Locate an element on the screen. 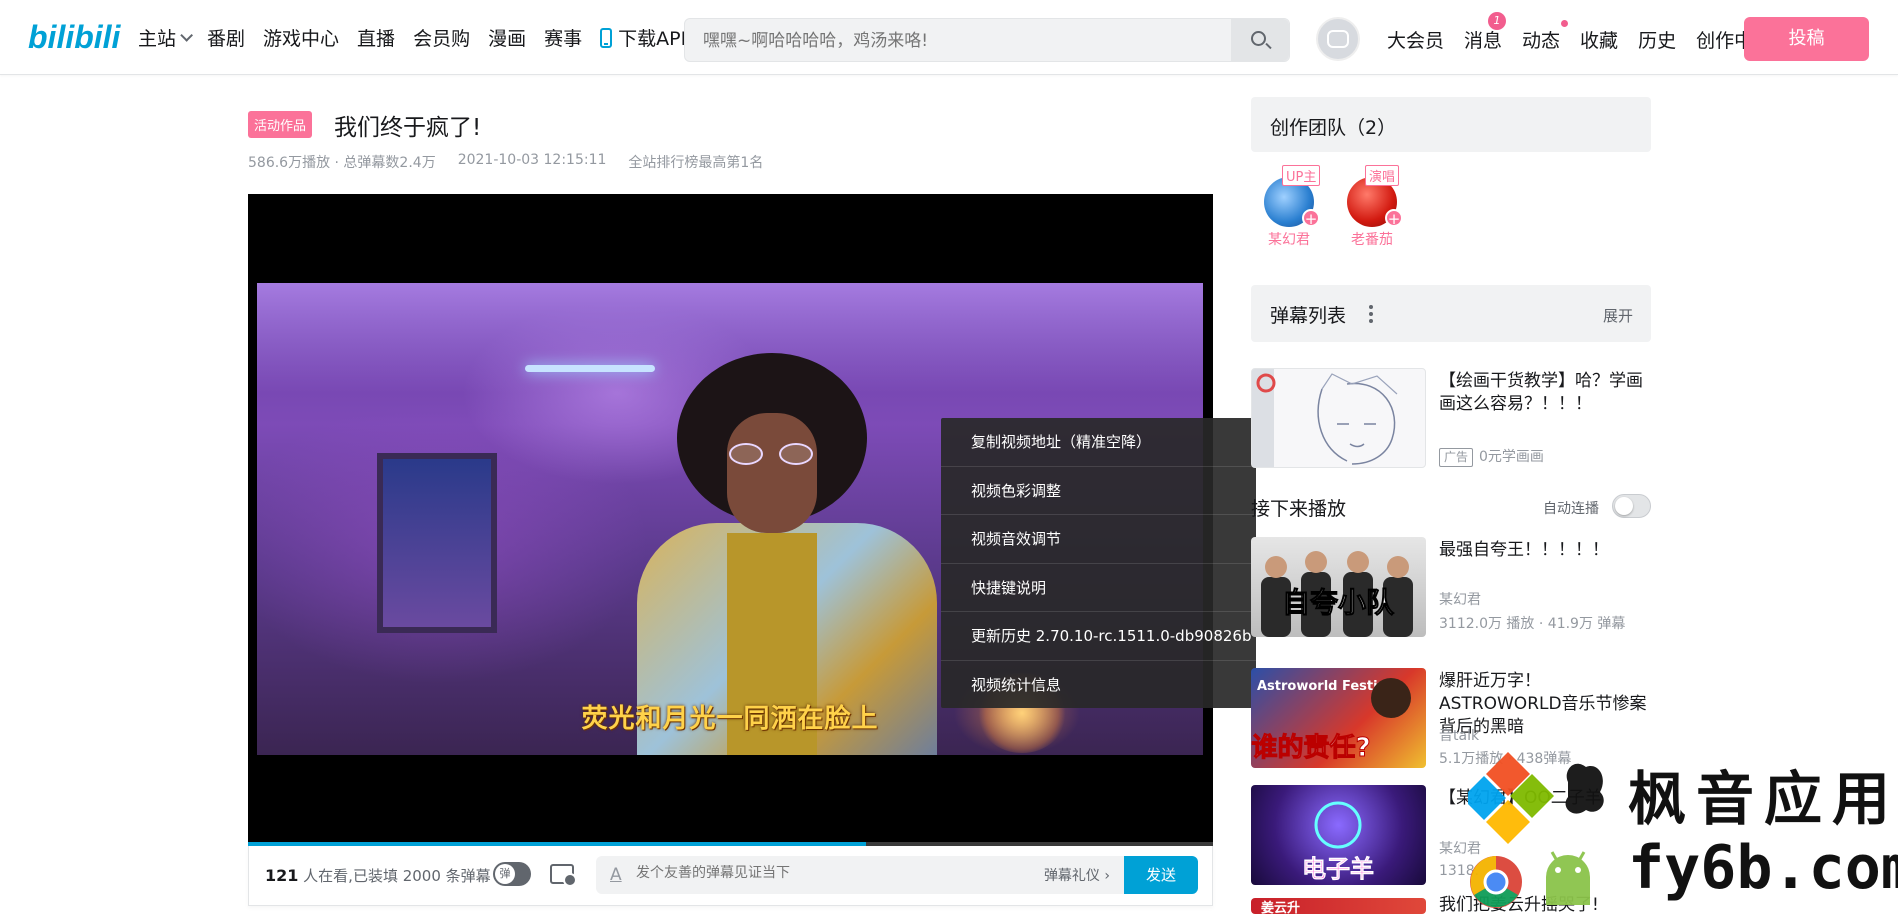 The image size is (1898, 914). search-button is located at coordinates (1260, 40).